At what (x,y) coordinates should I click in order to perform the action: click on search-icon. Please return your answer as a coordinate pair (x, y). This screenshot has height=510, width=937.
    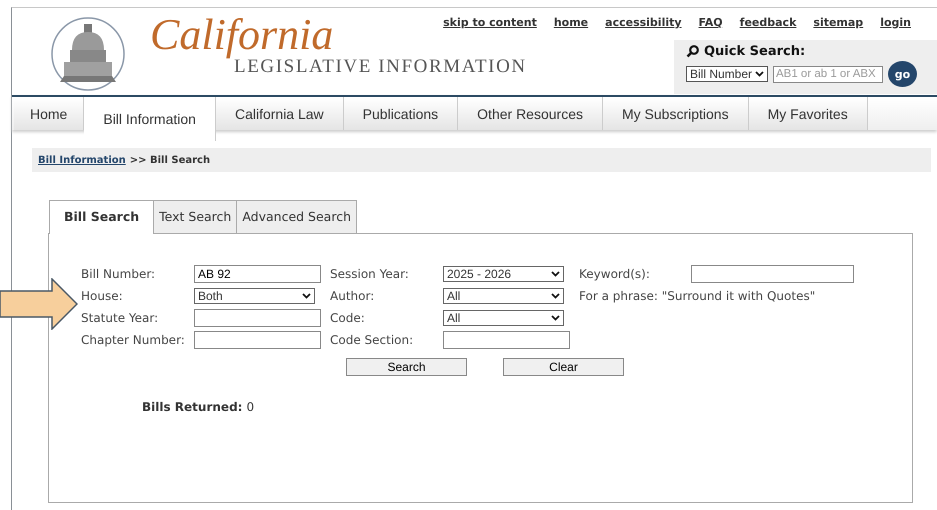
    Looking at the image, I should click on (692, 51).